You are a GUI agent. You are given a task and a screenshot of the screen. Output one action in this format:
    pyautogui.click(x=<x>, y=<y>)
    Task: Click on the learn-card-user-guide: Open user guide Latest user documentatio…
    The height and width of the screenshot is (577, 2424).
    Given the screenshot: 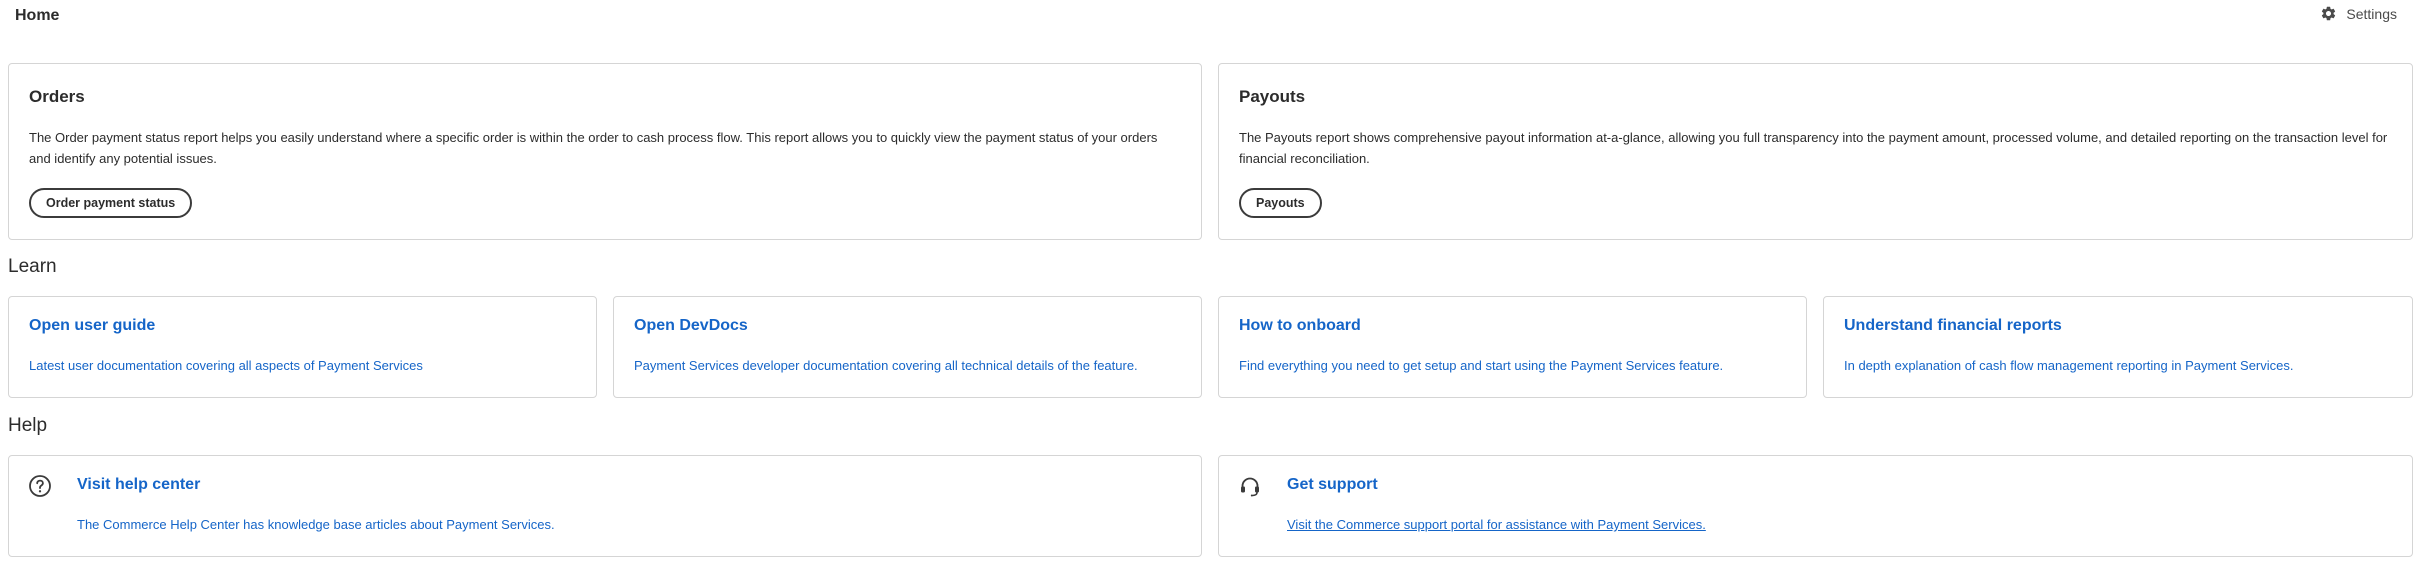 What is the action you would take?
    pyautogui.click(x=302, y=347)
    